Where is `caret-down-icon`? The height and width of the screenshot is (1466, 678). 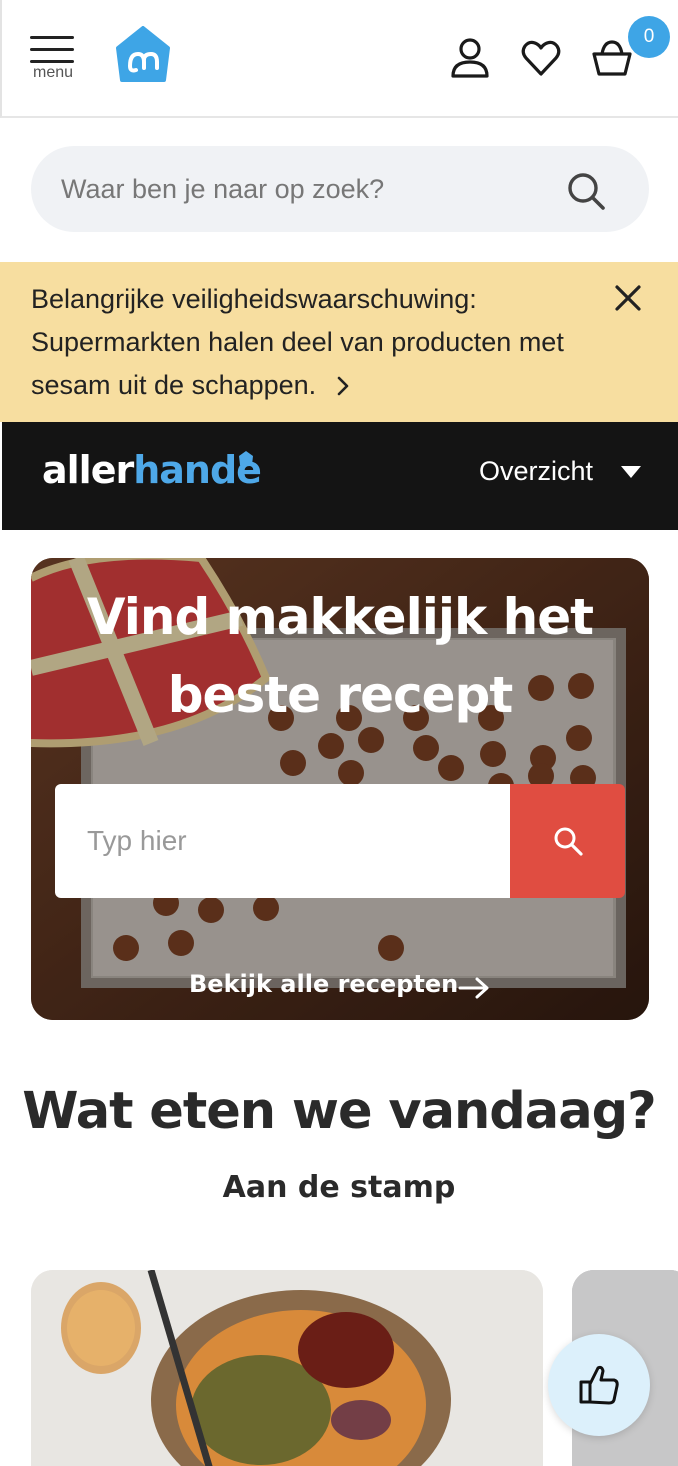
caret-down-icon is located at coordinates (631, 472).